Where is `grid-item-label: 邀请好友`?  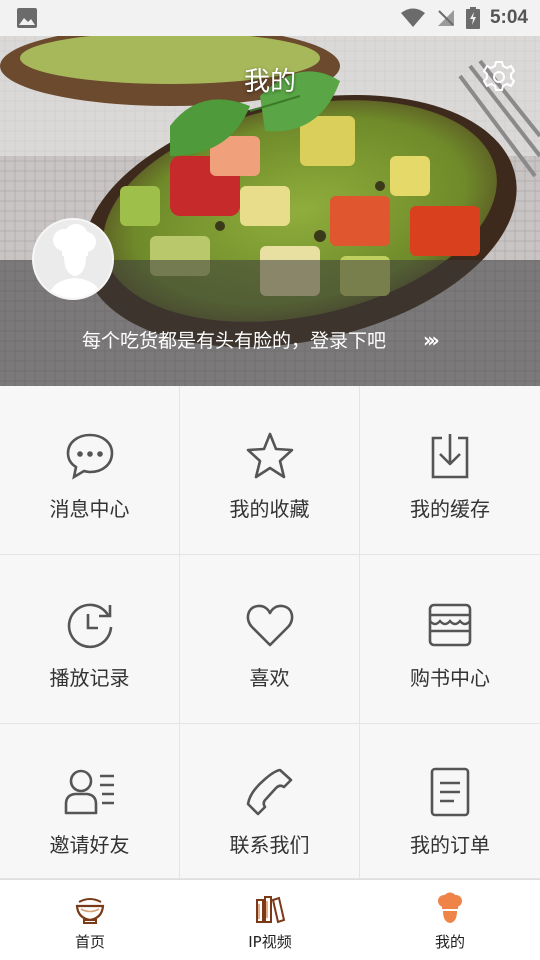 grid-item-label: 邀请好友 is located at coordinates (89, 845).